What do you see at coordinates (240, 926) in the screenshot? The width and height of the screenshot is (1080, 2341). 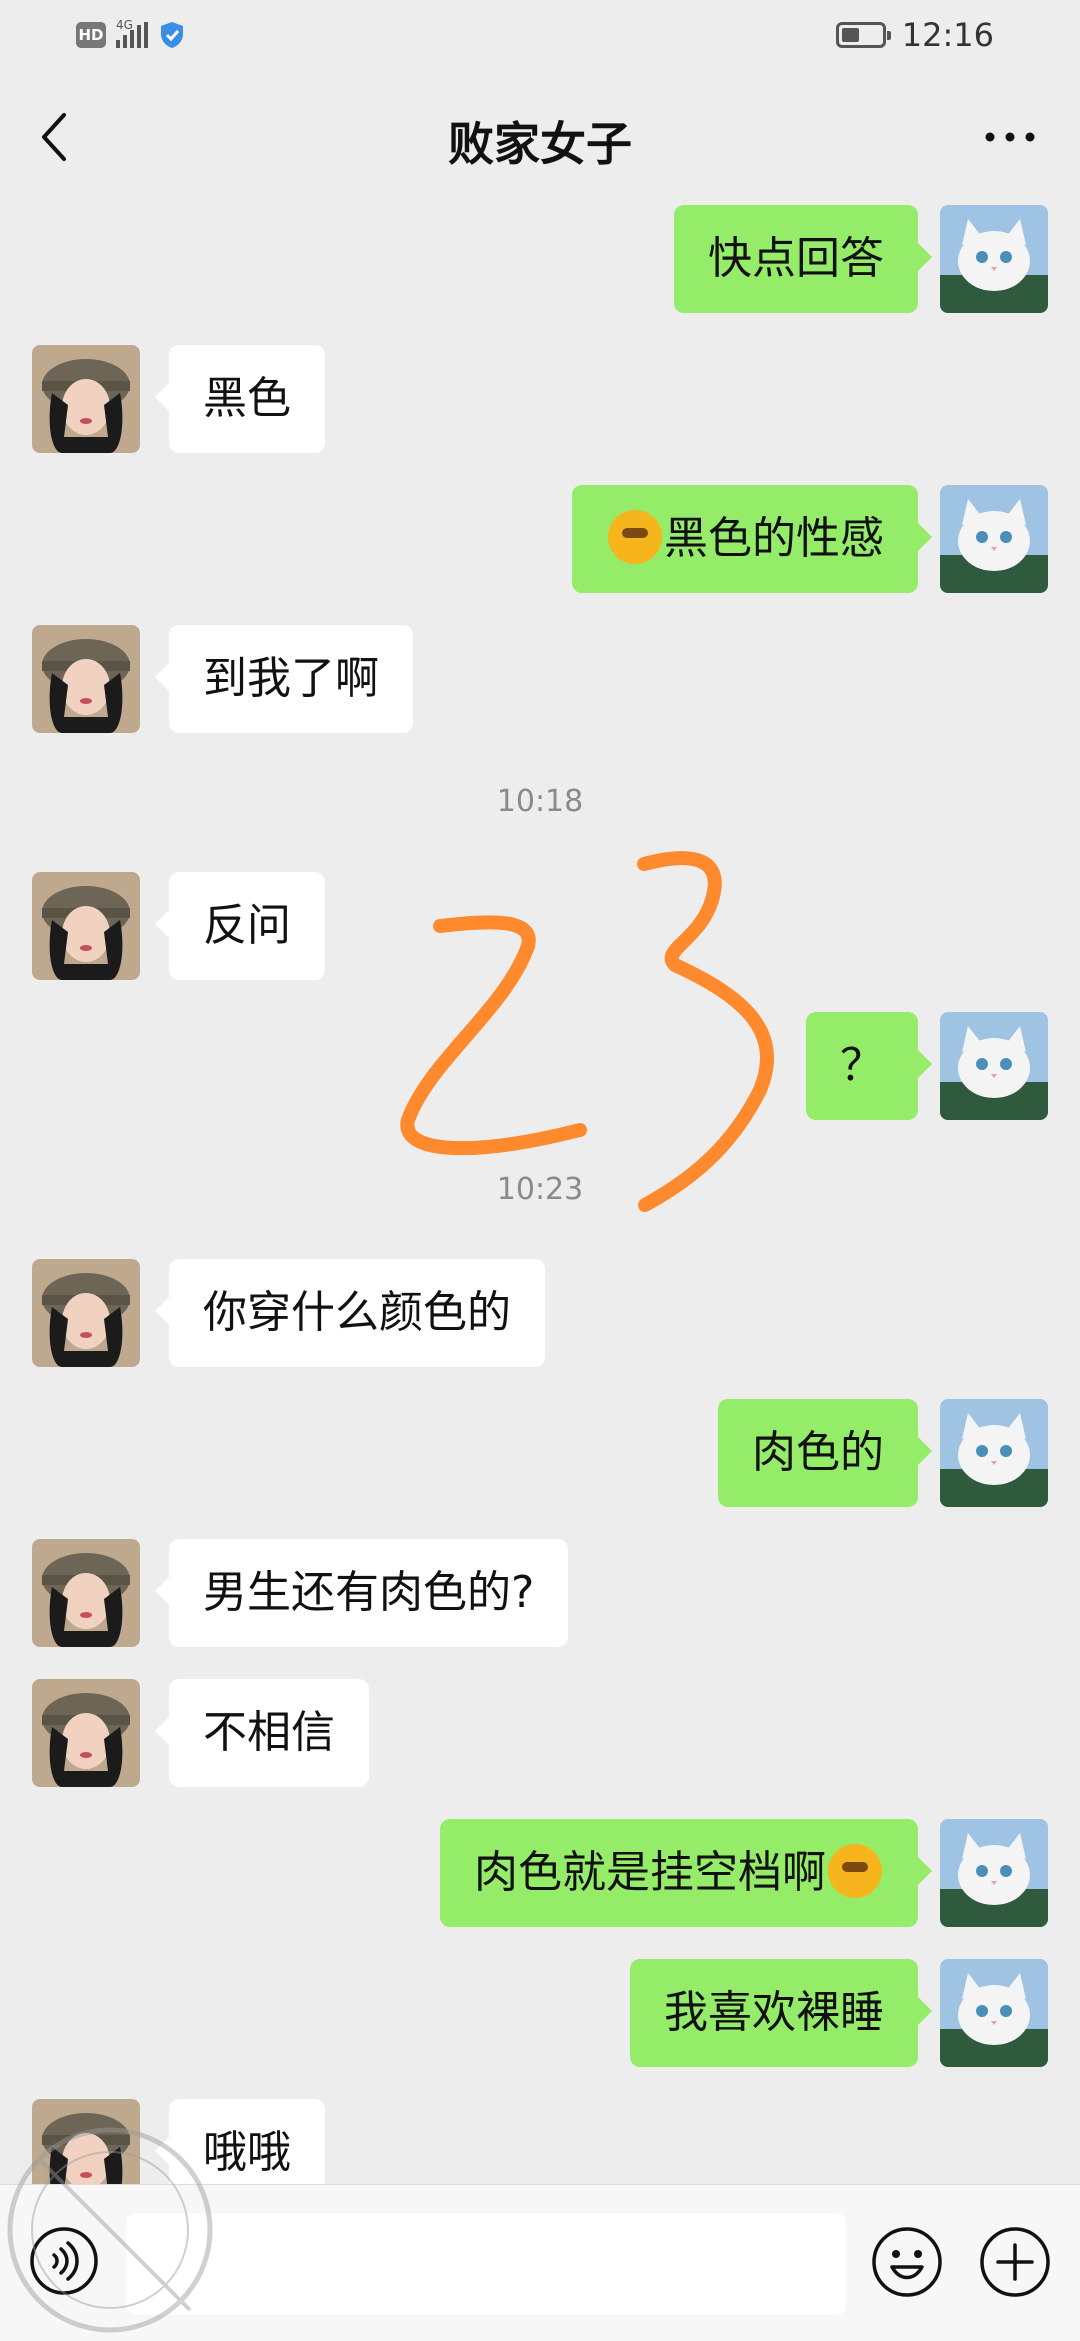 I see `message-bubble-received: 反问` at bounding box center [240, 926].